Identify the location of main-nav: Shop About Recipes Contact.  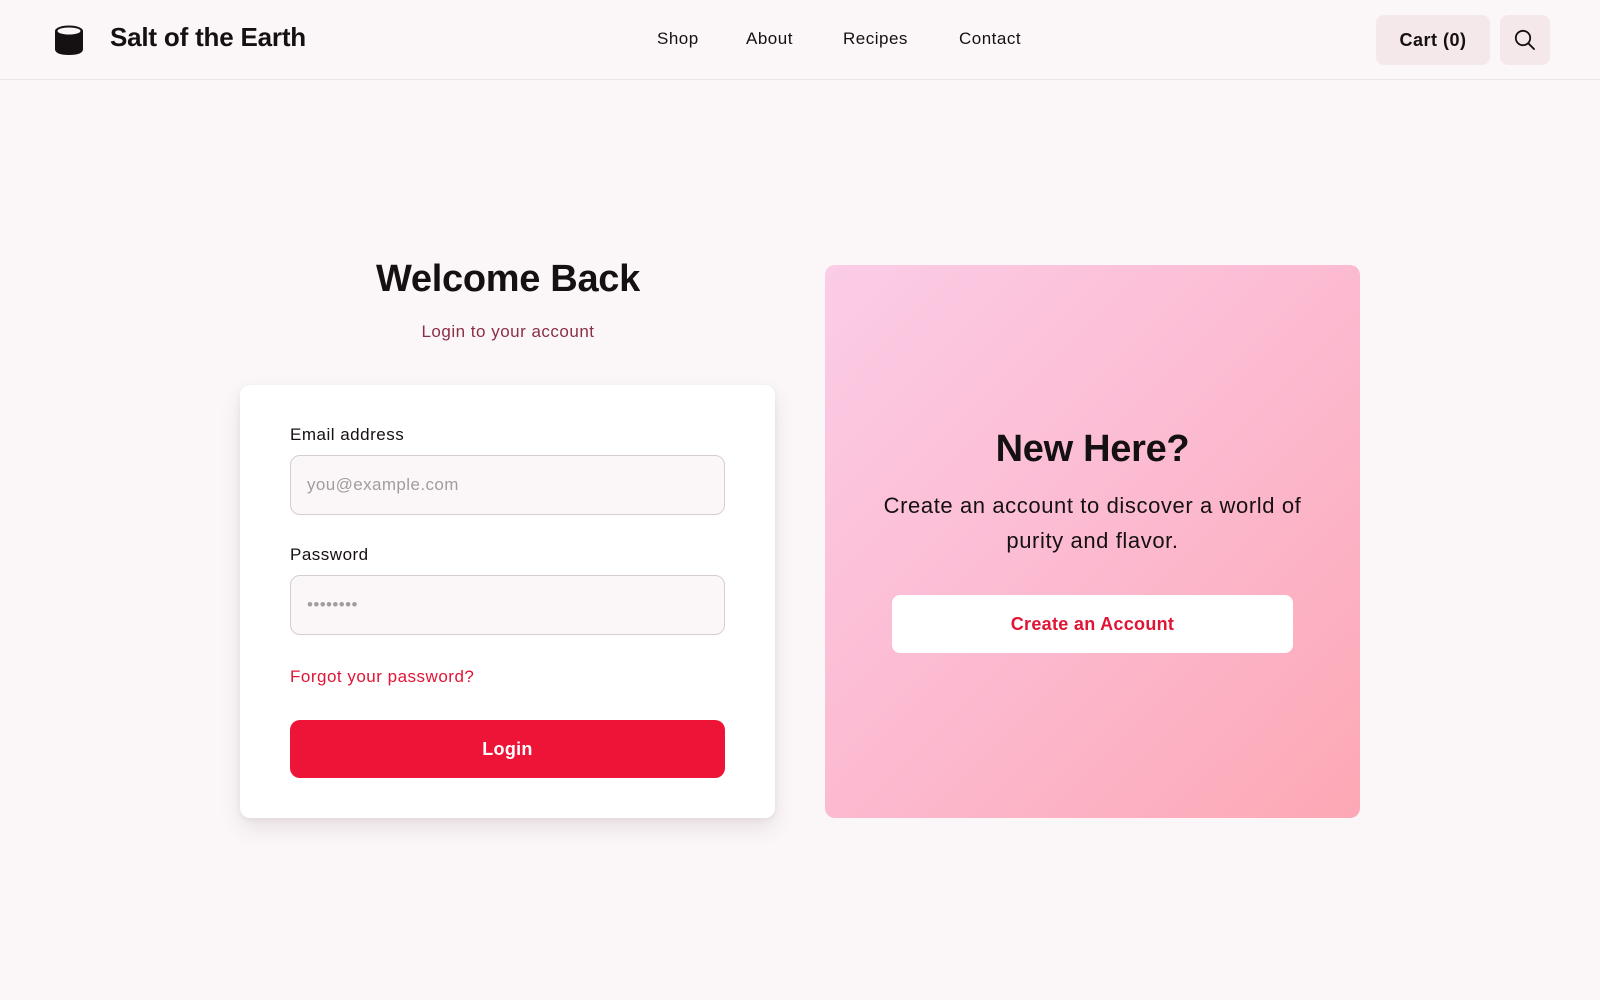
(800, 41).